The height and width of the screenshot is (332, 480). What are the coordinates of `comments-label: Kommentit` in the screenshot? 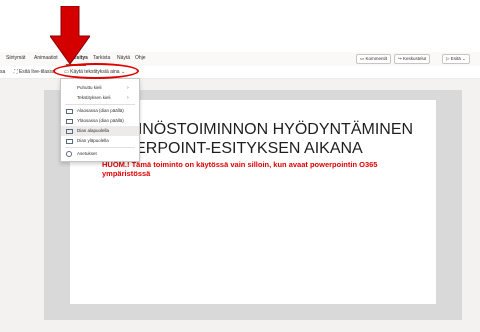 It's located at (376, 58).